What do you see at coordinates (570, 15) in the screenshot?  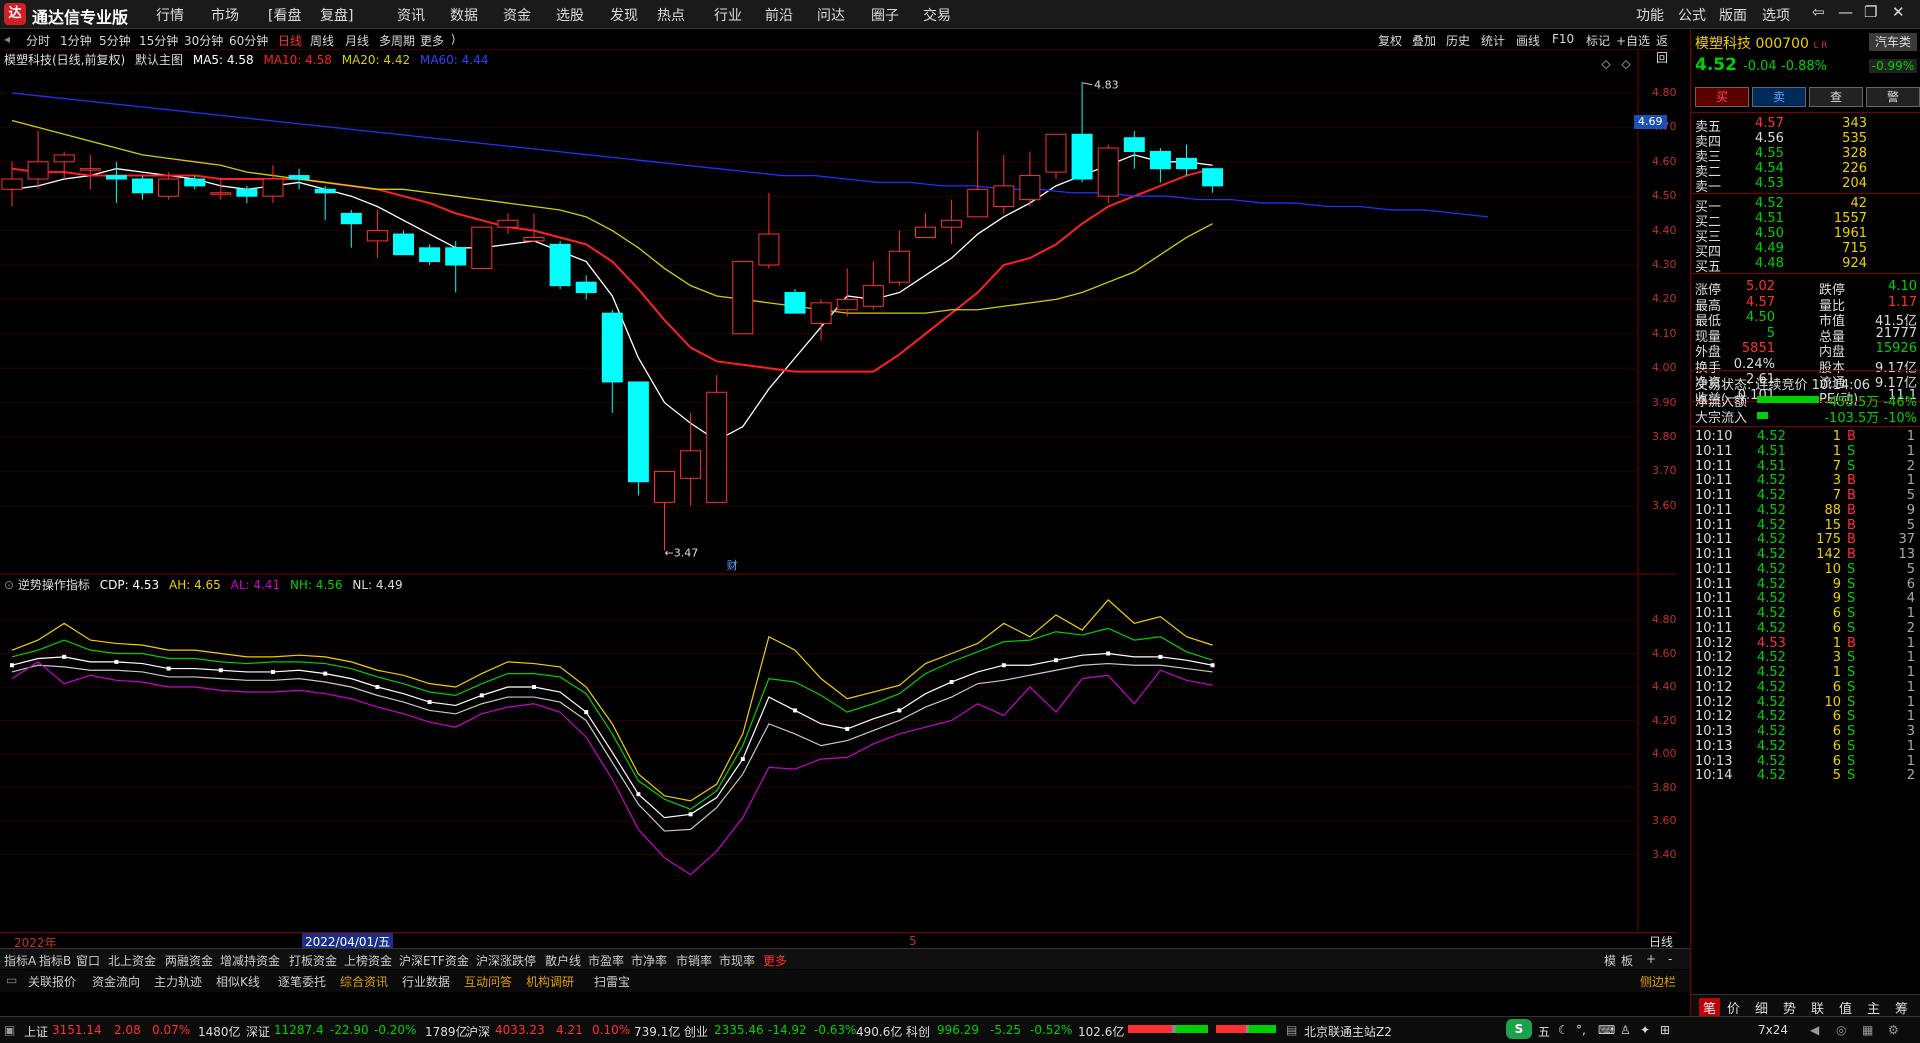 I see `menu-item-7: 选股` at bounding box center [570, 15].